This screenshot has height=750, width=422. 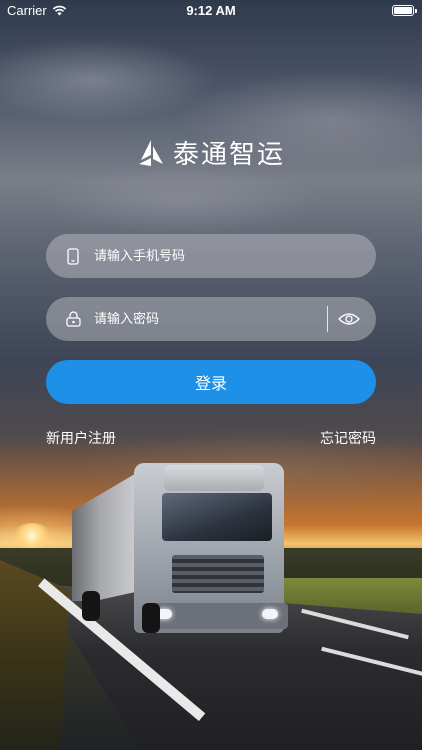 I want to click on login-button: 登录, so click(x=211, y=382).